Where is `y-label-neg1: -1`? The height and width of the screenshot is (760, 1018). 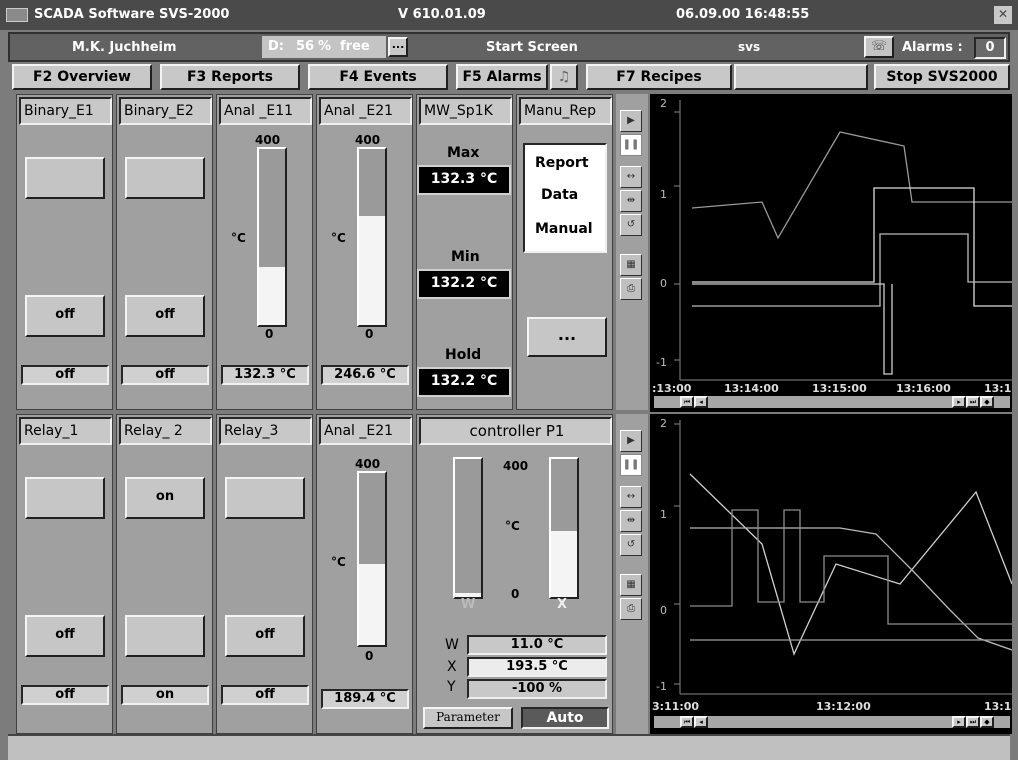
y-label-neg1: -1 is located at coordinates (661, 686).